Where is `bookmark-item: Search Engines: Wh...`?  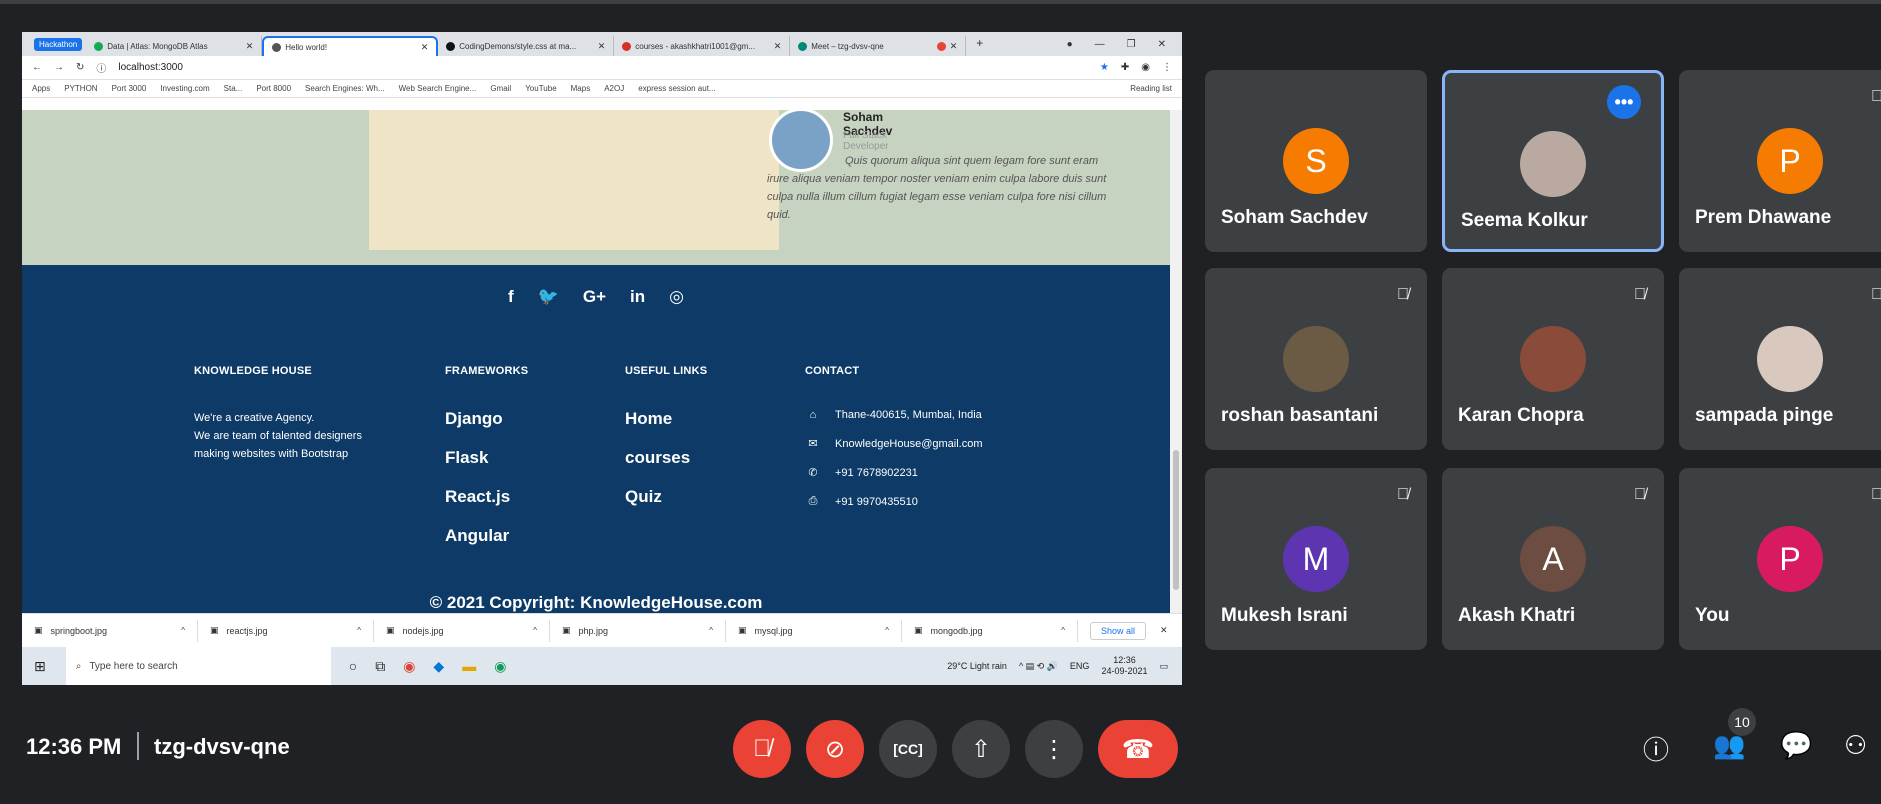
bookmark-item: Search Engines: Wh... is located at coordinates (345, 88).